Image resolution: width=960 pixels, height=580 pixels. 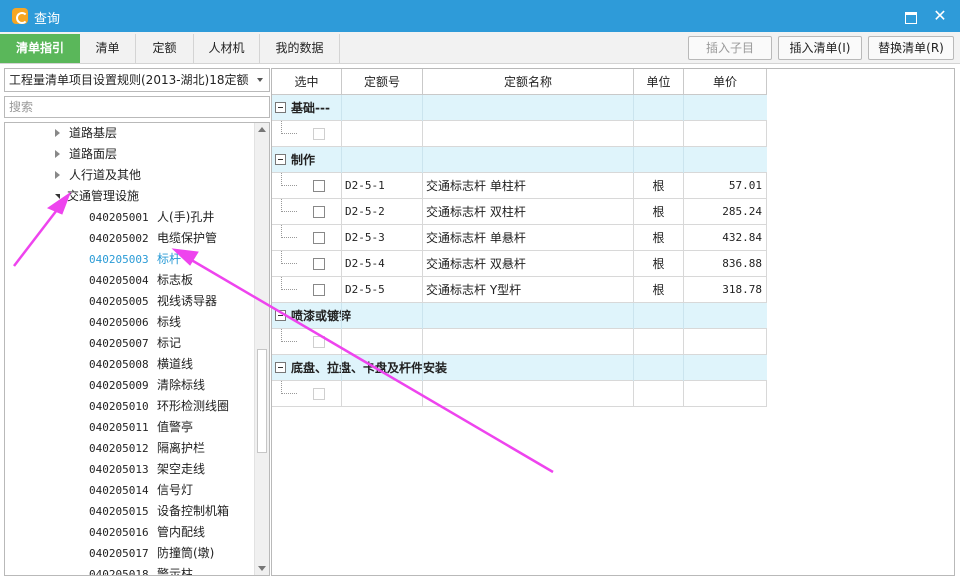 What do you see at coordinates (141, 280) in the screenshot?
I see `tree-item: 040205004 标志板` at bounding box center [141, 280].